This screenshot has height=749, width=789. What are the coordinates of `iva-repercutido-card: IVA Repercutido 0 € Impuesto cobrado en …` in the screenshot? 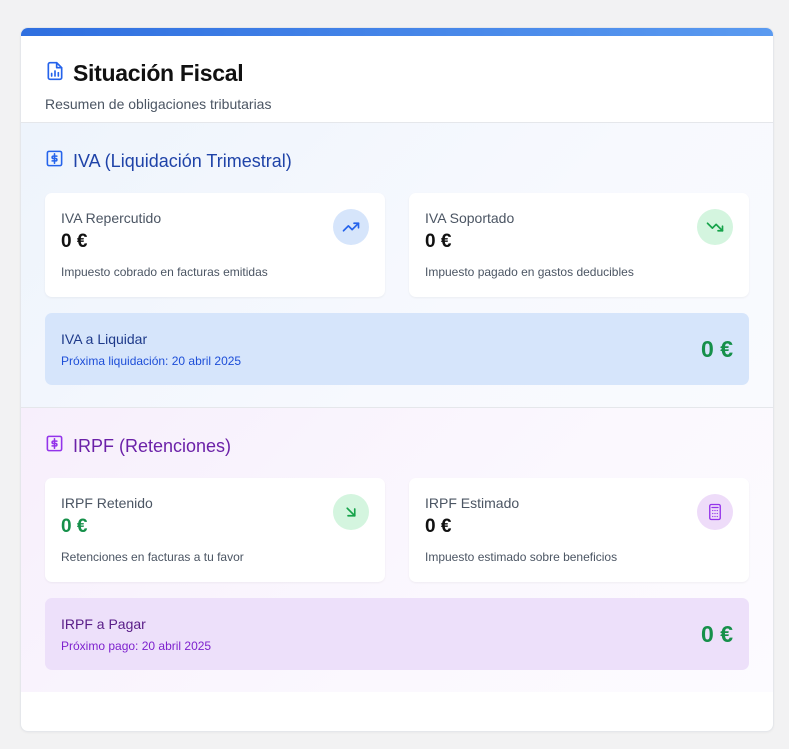 It's located at (215, 245).